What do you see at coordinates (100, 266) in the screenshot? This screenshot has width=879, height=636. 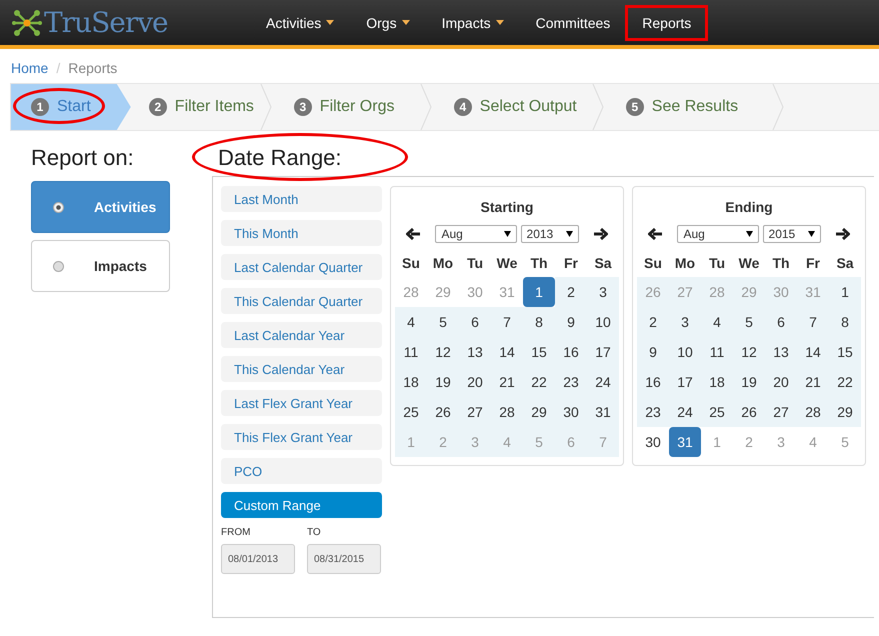 I see `report-option: Impacts` at bounding box center [100, 266].